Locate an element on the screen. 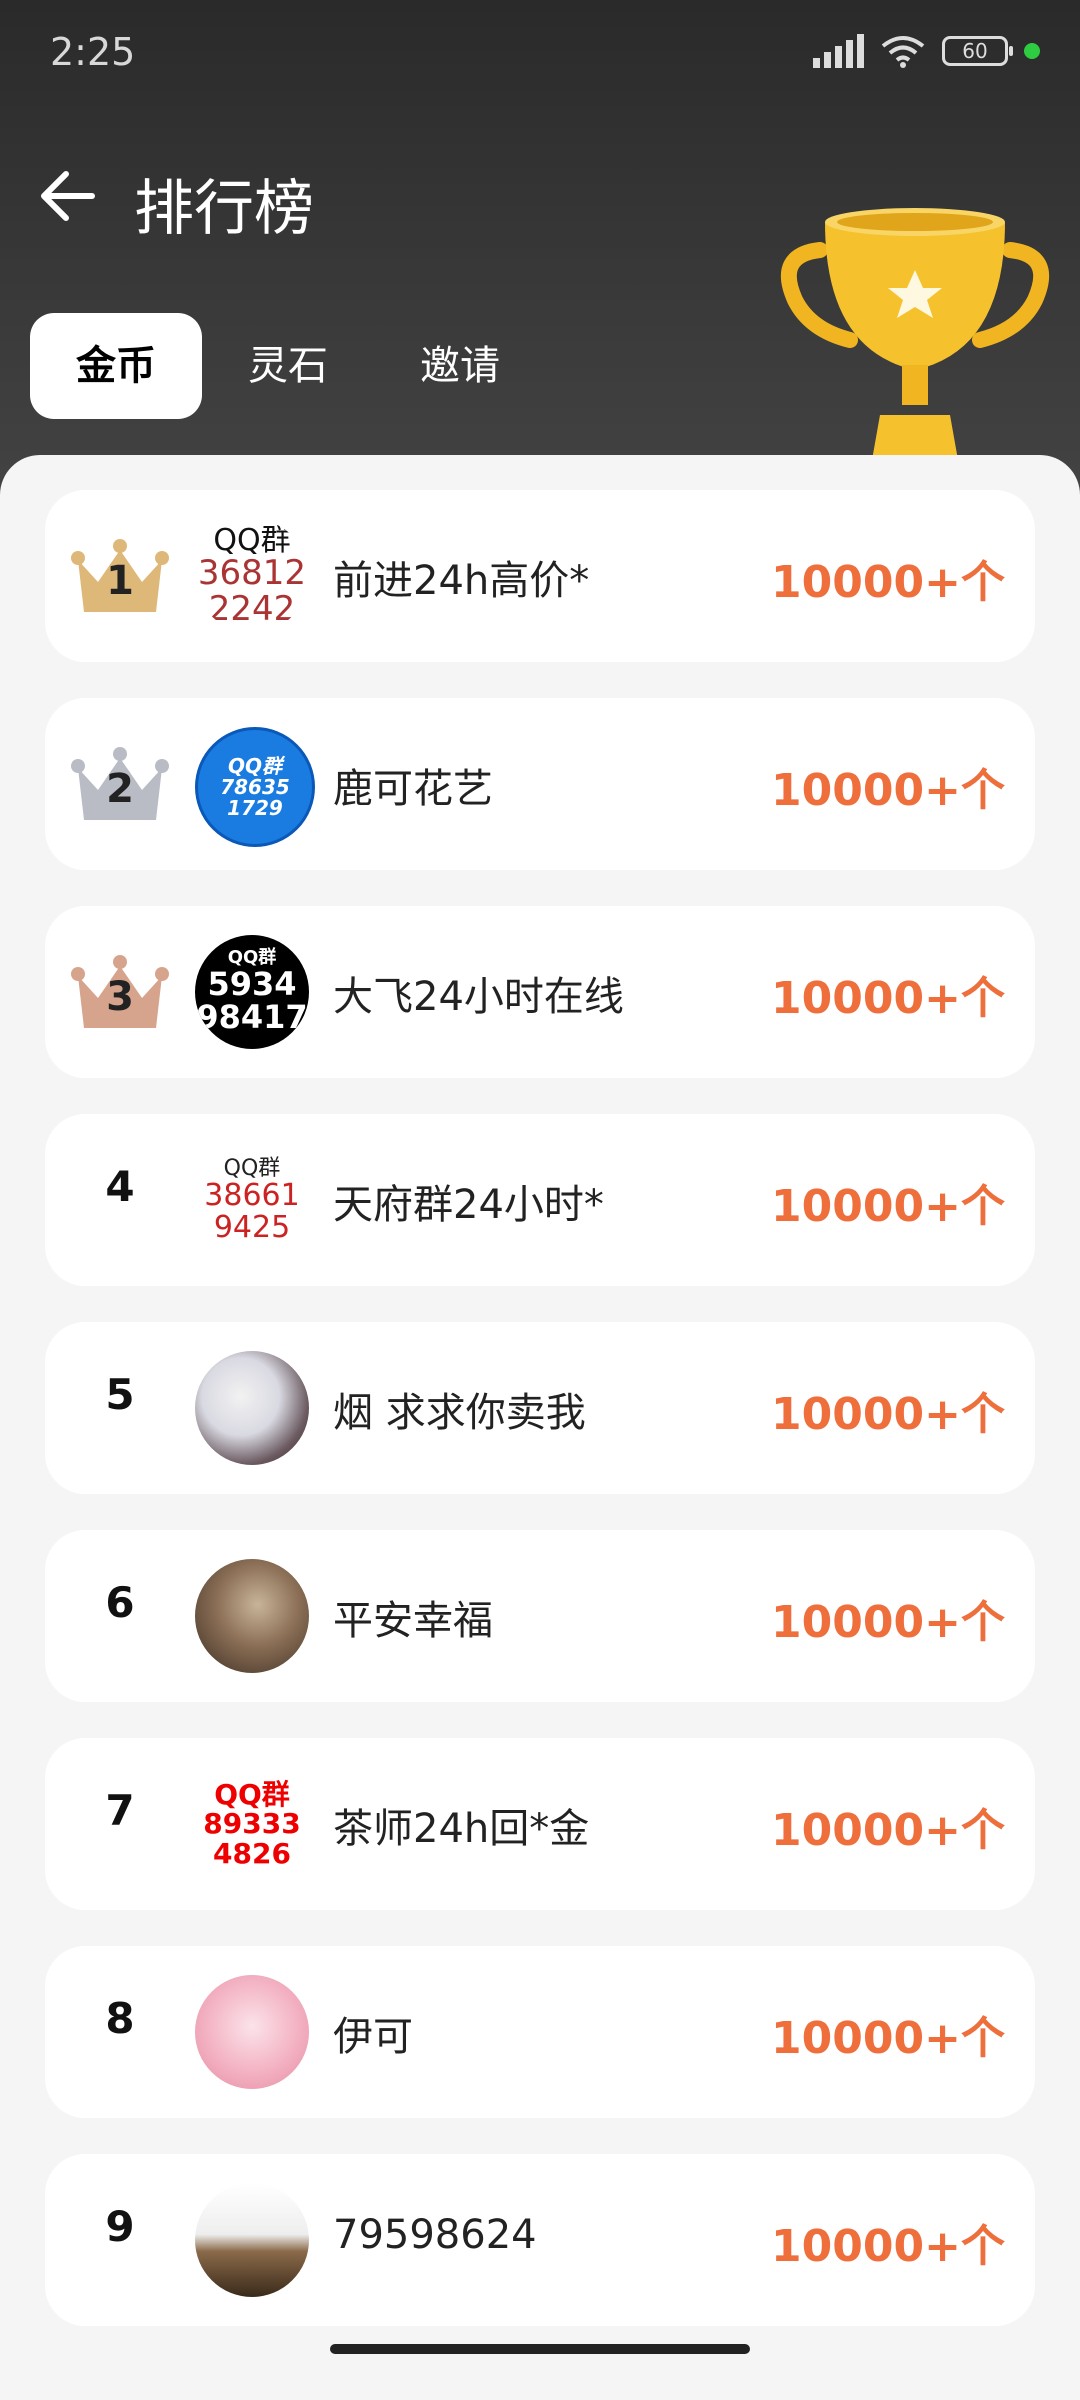 Image resolution: width=1080 pixels, height=2400 pixels. rank-number: 5 is located at coordinates (120, 1394).